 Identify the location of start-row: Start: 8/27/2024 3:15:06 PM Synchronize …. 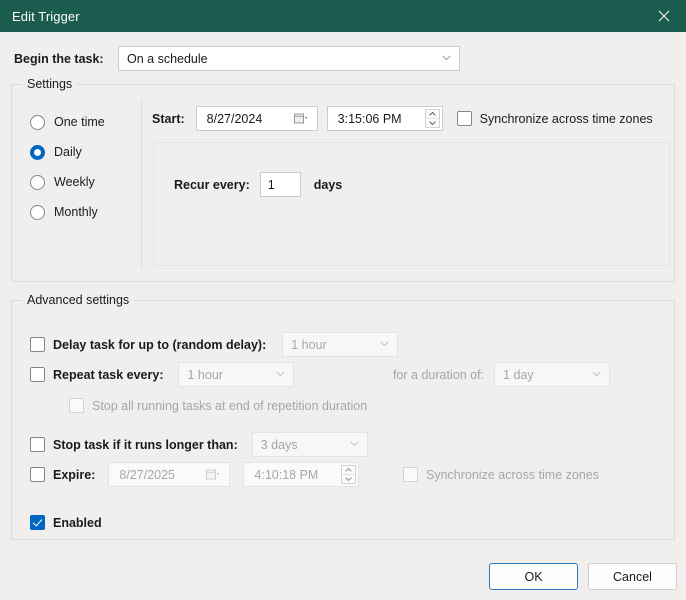
(402, 118).